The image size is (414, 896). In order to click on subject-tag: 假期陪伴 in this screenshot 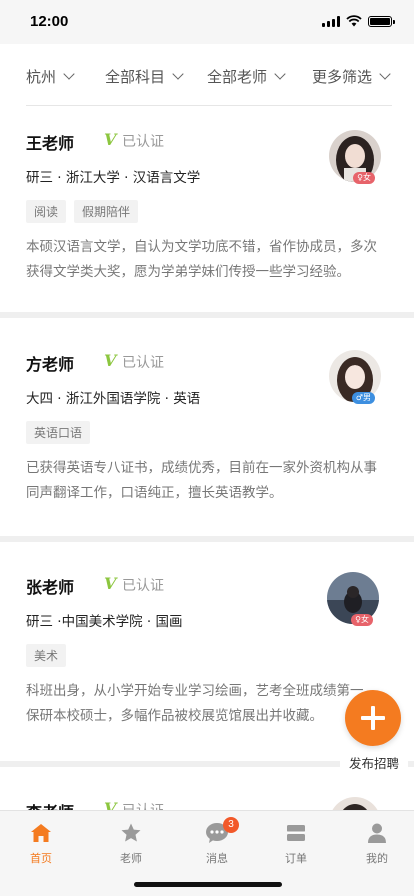, I will do `click(106, 211)`.